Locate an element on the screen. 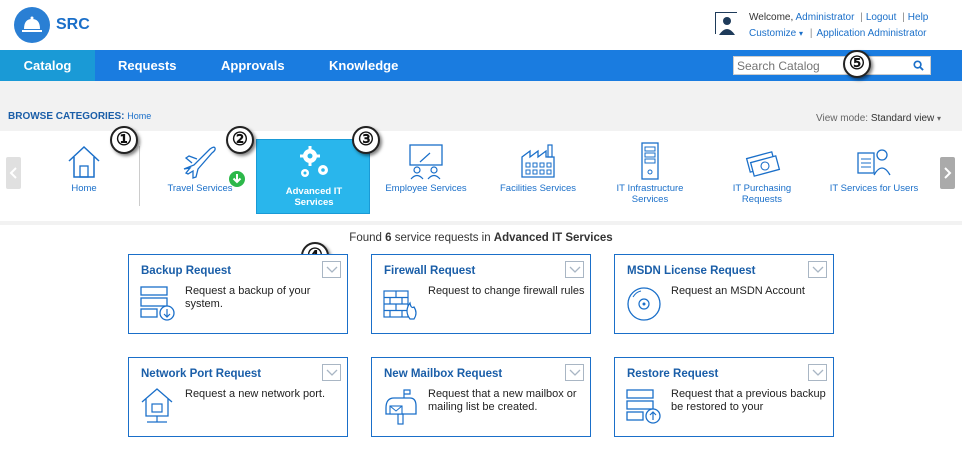  customize-menu: Customize ▾ is located at coordinates (776, 33).